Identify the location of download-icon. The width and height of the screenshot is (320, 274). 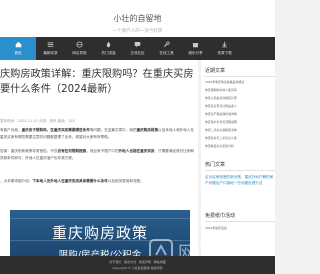
(224, 44).